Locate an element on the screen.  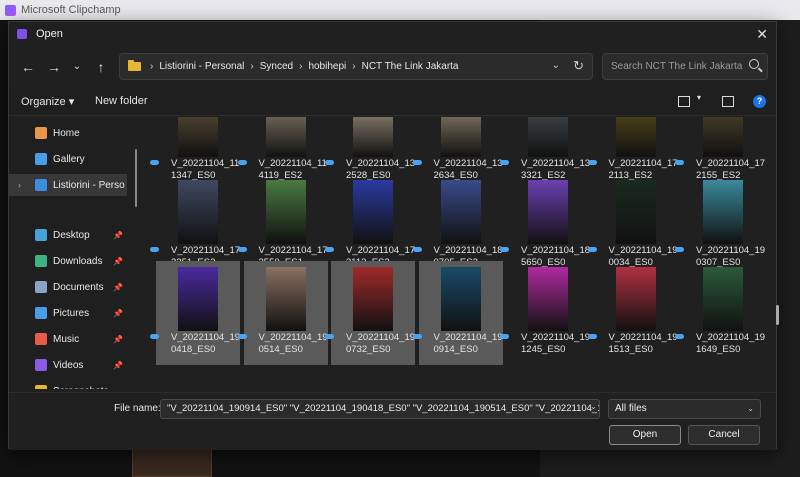
close-icon: ✕ is located at coordinates (762, 34).